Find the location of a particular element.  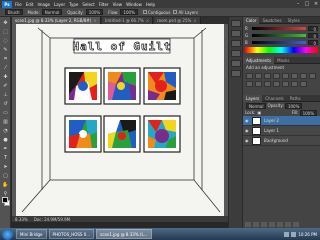

brush-tool-icon: ✐ is located at coordinates (5, 85).